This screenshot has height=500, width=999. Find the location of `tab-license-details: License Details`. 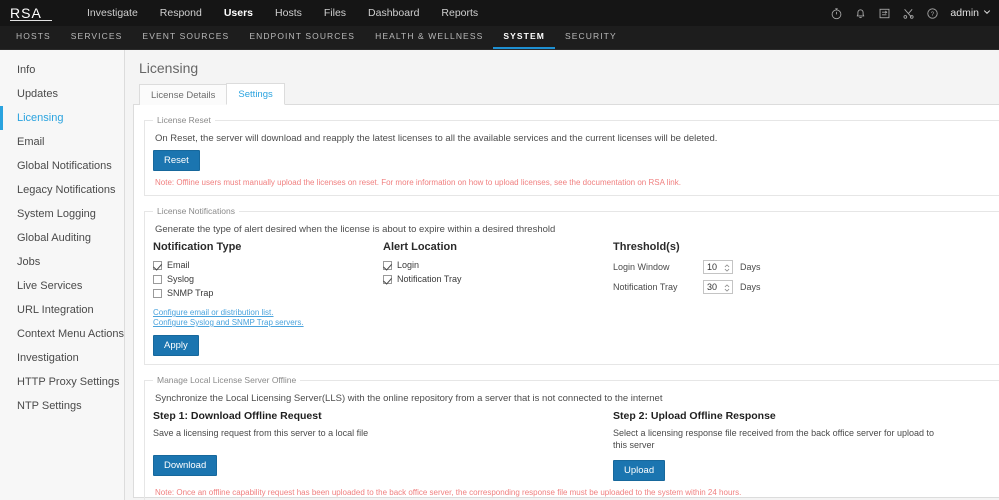

tab-license-details: License Details is located at coordinates (183, 94).